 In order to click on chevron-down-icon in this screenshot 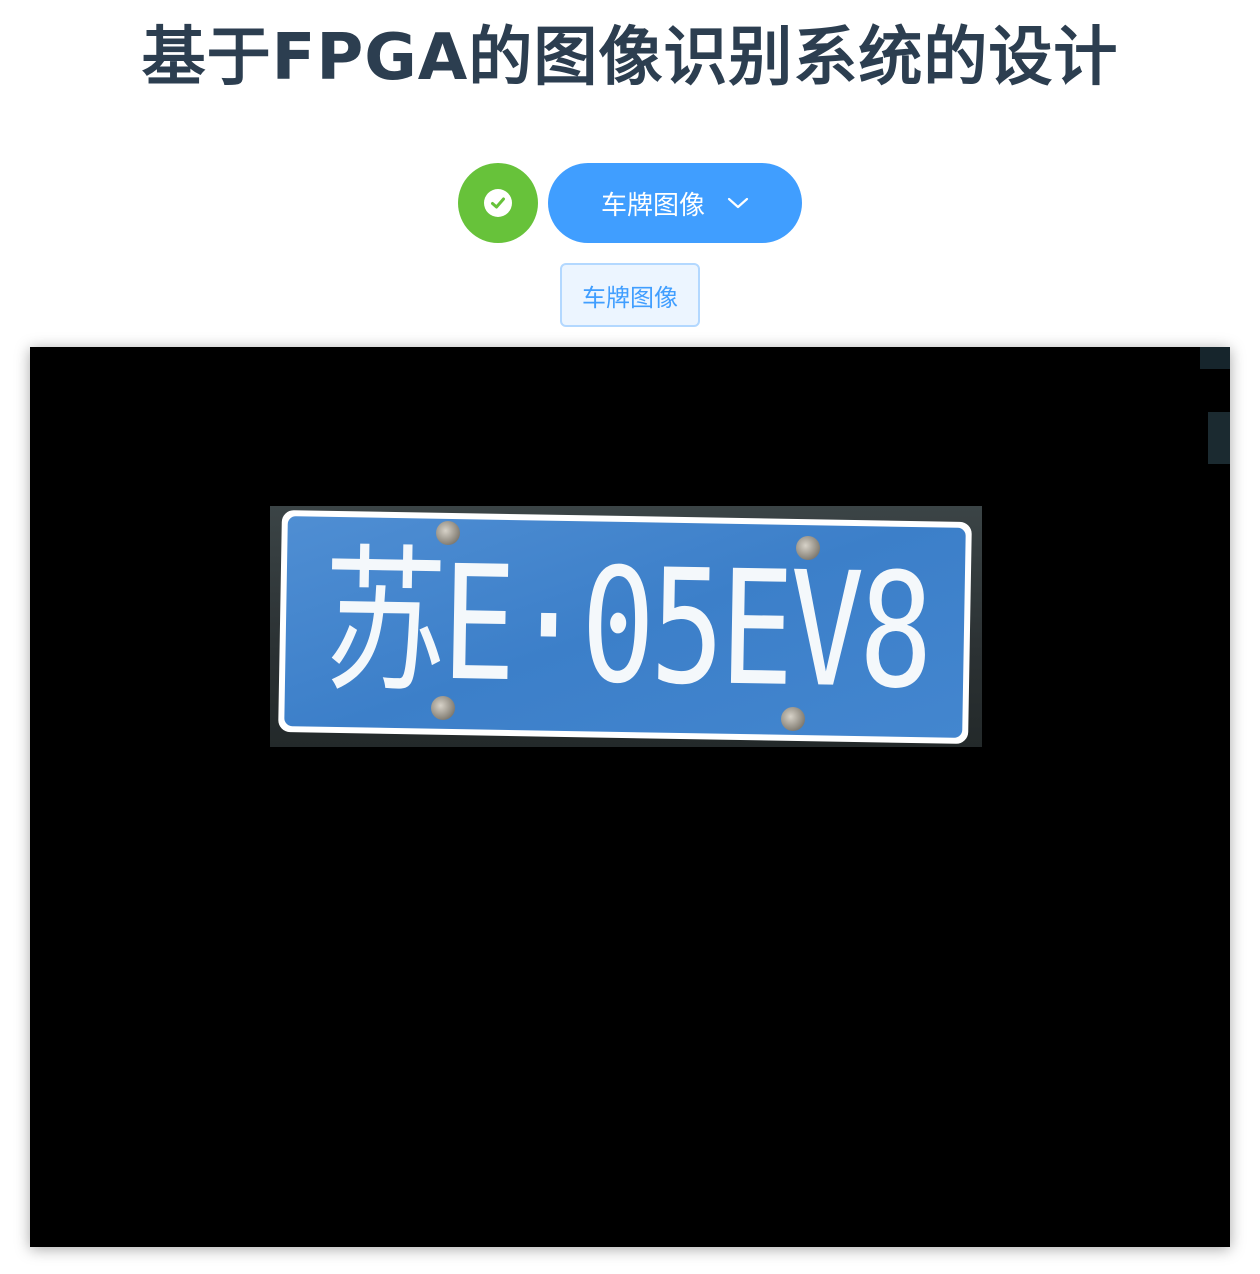, I will do `click(738, 203)`.